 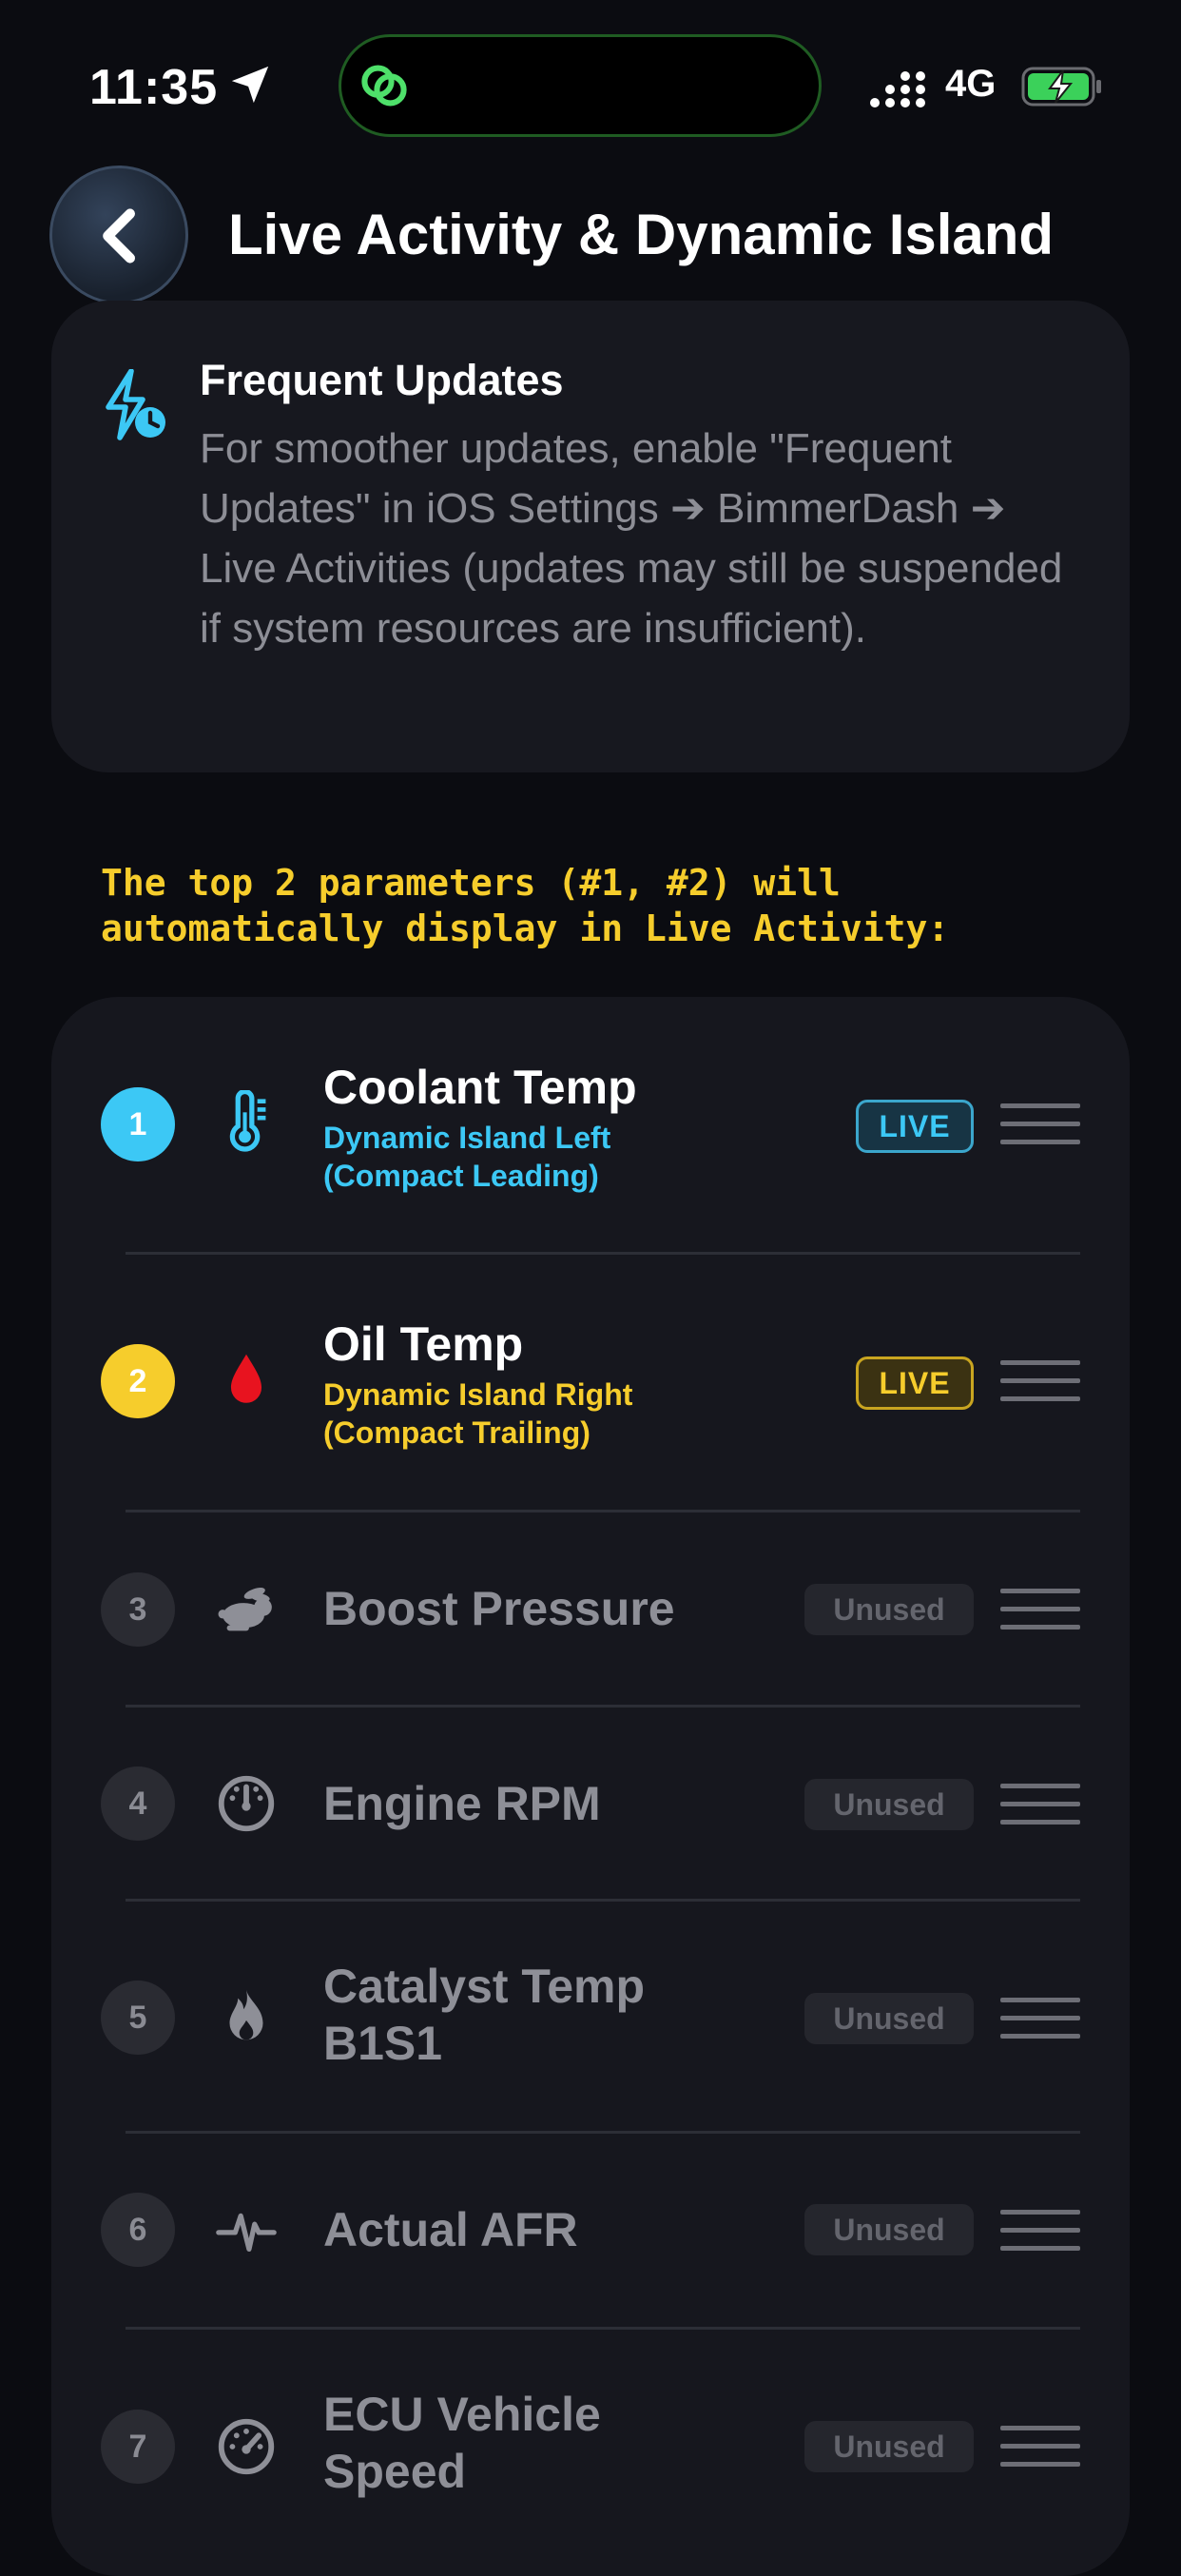 What do you see at coordinates (250, 85) in the screenshot?
I see `location-arrow-icon` at bounding box center [250, 85].